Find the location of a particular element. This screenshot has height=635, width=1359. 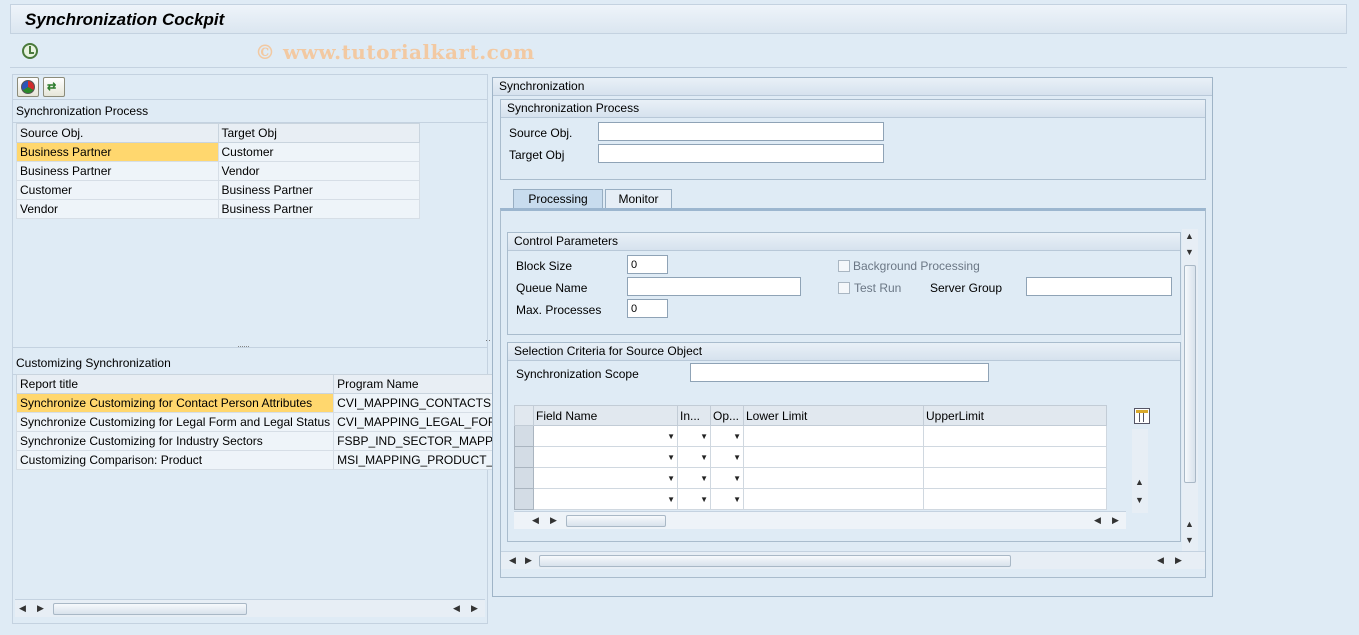

column-header-field-name: Field Name is located at coordinates (605, 415).